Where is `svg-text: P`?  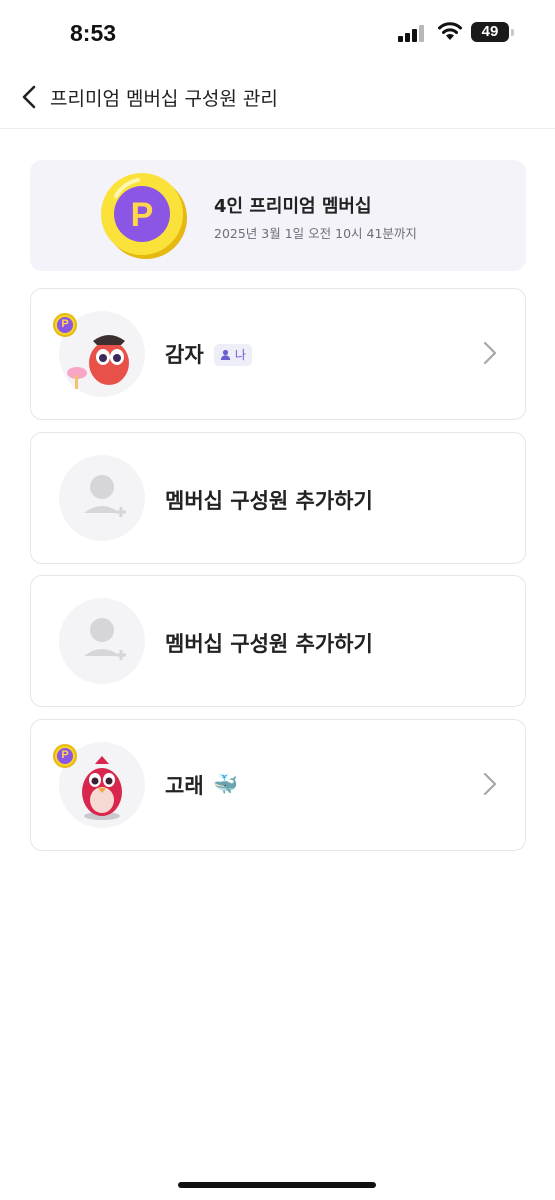 svg-text: P is located at coordinates (142, 215).